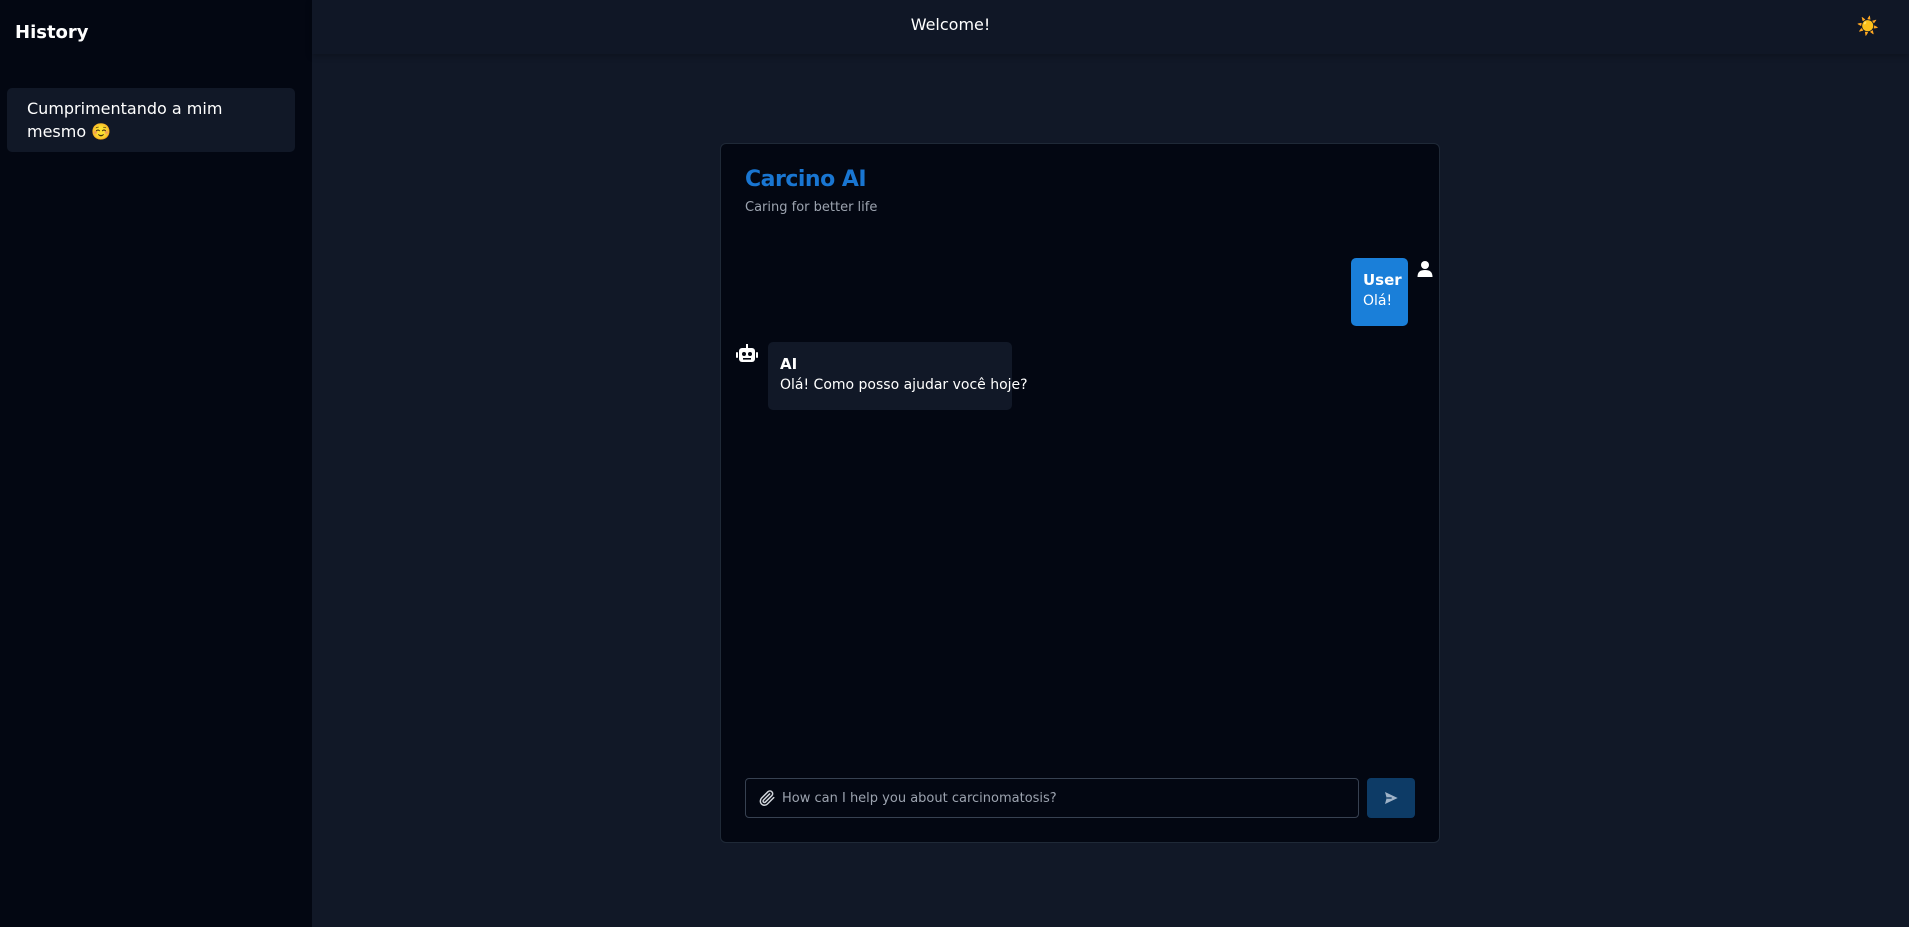 Image resolution: width=1909 pixels, height=927 pixels. I want to click on message-input-box, so click(1052, 798).